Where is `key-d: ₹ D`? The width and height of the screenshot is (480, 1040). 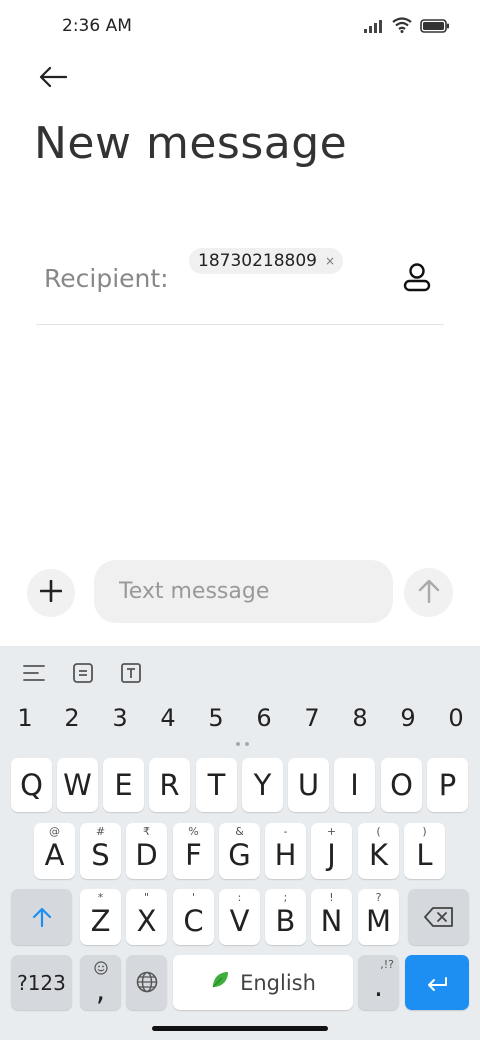 key-d: ₹ D is located at coordinates (146, 851).